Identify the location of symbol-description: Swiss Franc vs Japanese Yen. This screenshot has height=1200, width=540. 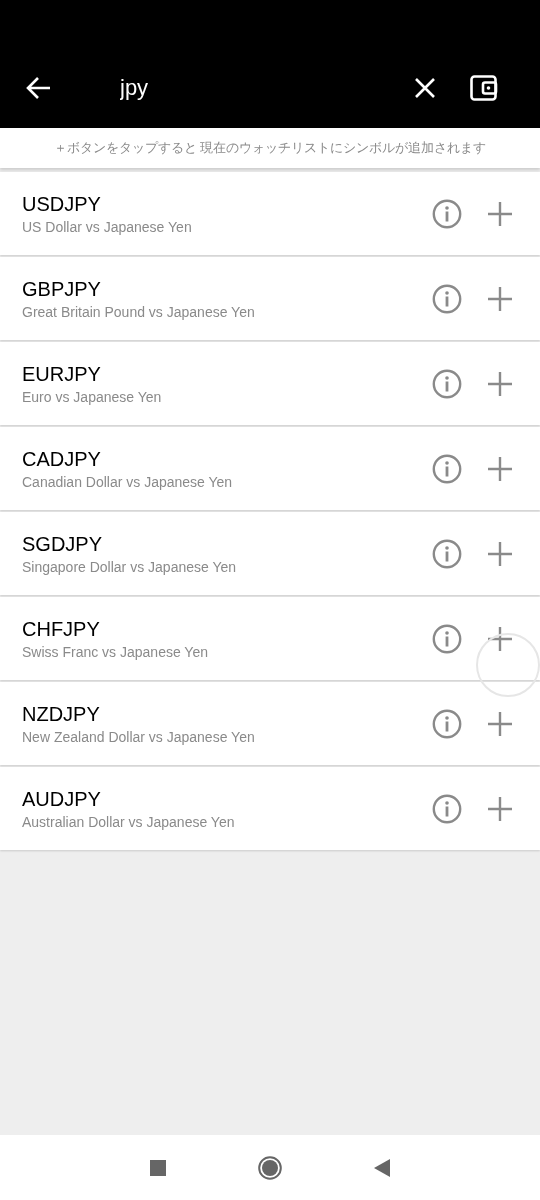
(115, 652).